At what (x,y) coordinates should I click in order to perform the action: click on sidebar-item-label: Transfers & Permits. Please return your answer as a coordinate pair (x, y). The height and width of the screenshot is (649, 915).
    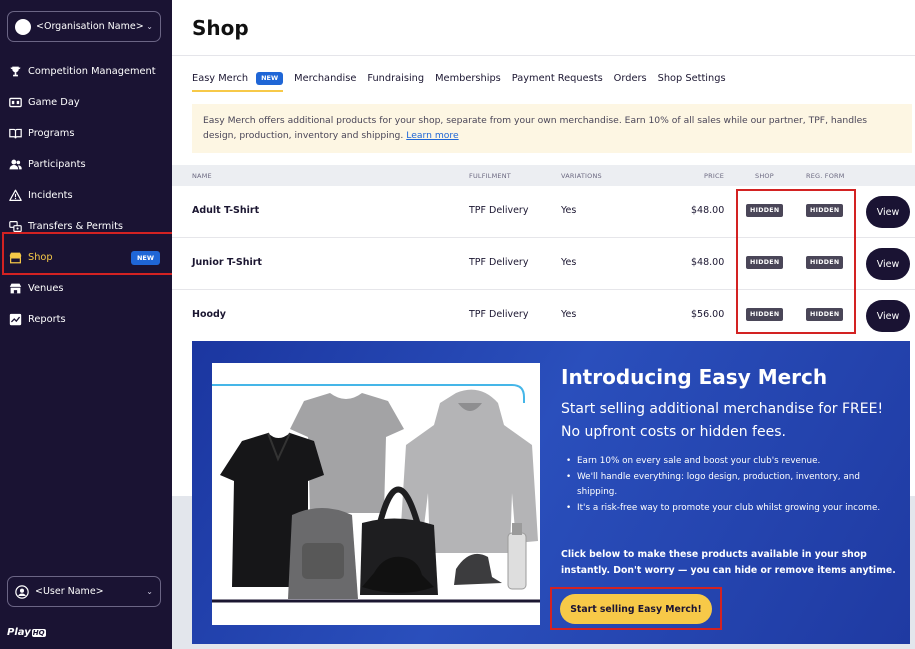
    Looking at the image, I should click on (76, 226).